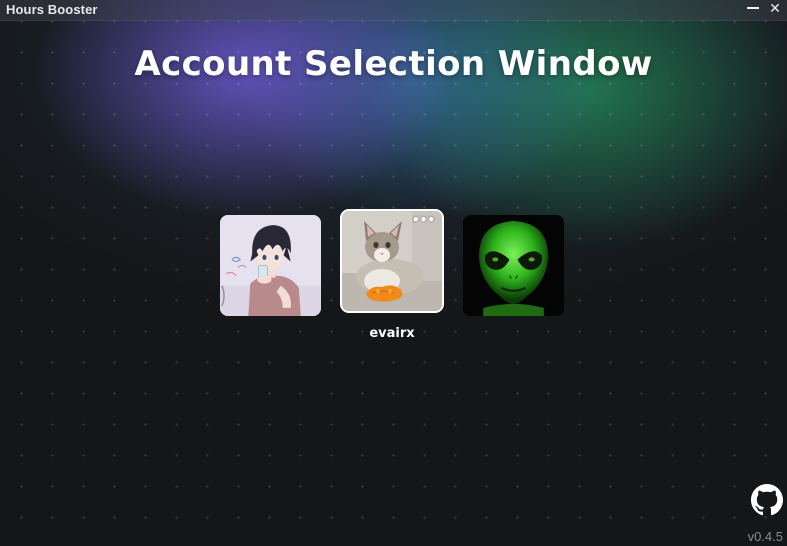 Image resolution: width=787 pixels, height=546 pixels. I want to click on github-link, so click(767, 500).